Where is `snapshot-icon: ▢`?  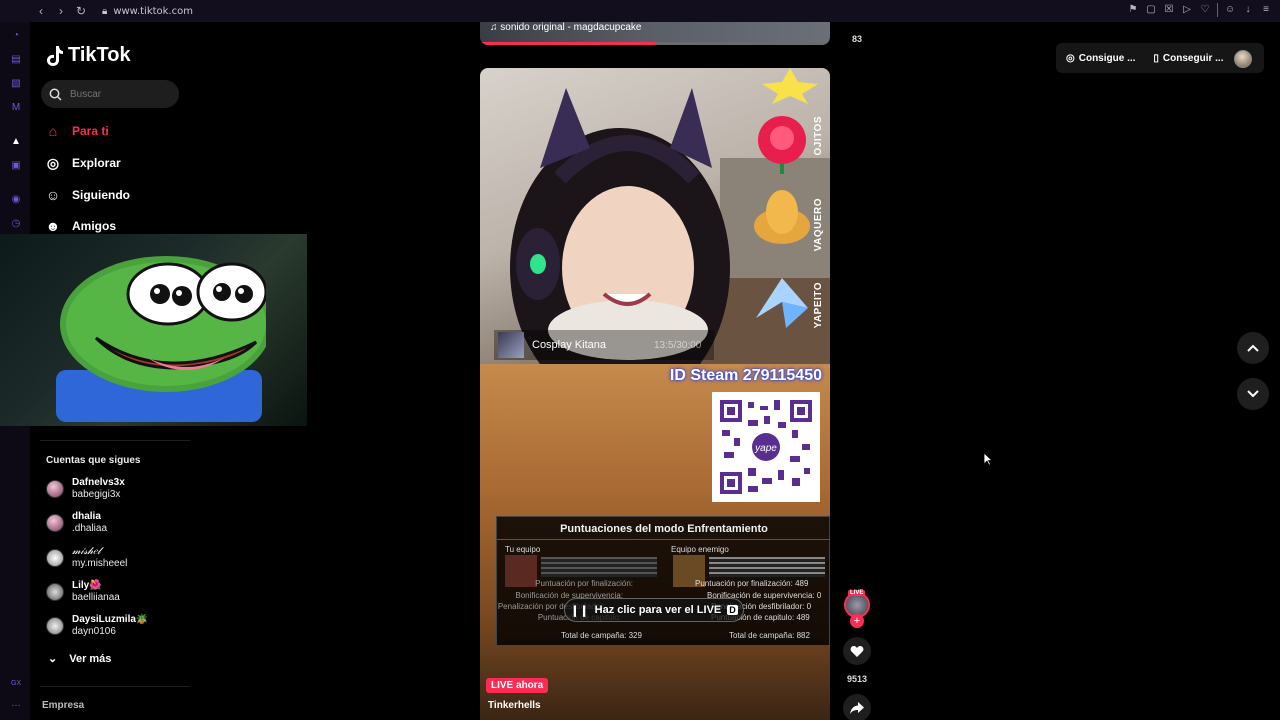 snapshot-icon: ▢ is located at coordinates (1151, 10).